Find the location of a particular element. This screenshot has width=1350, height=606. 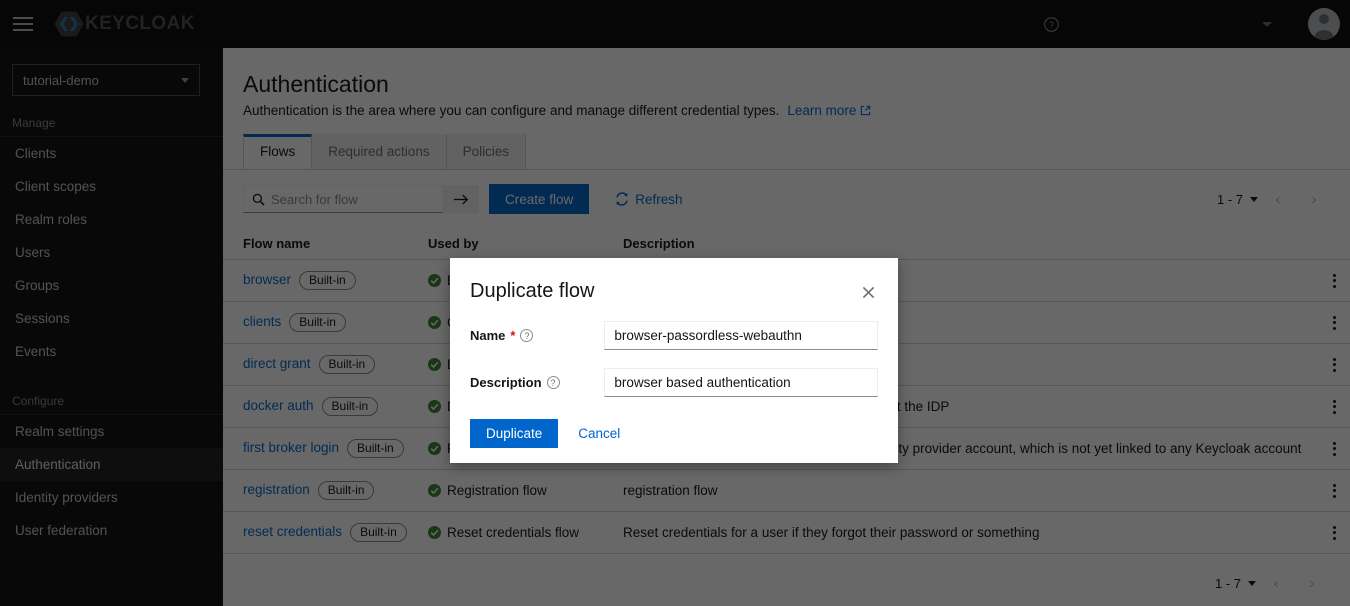

name-label: Name is located at coordinates (488, 335).